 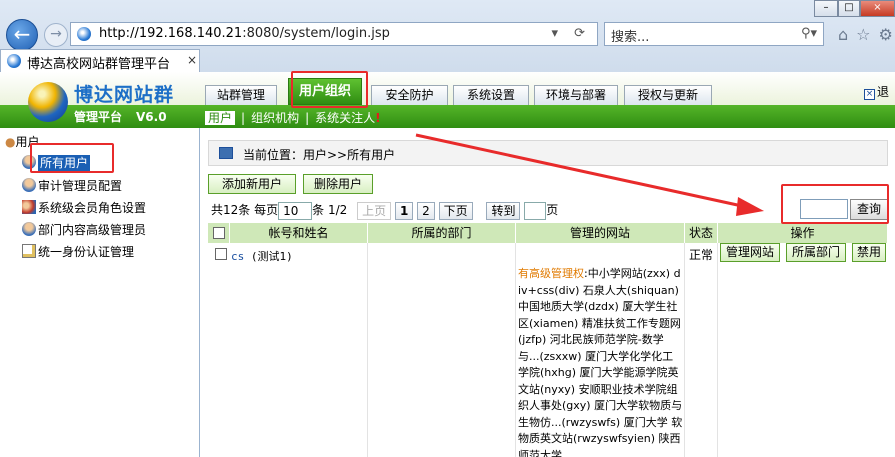 What do you see at coordinates (241, 95) in the screenshot?
I see `tab-site-management: 站群管理` at bounding box center [241, 95].